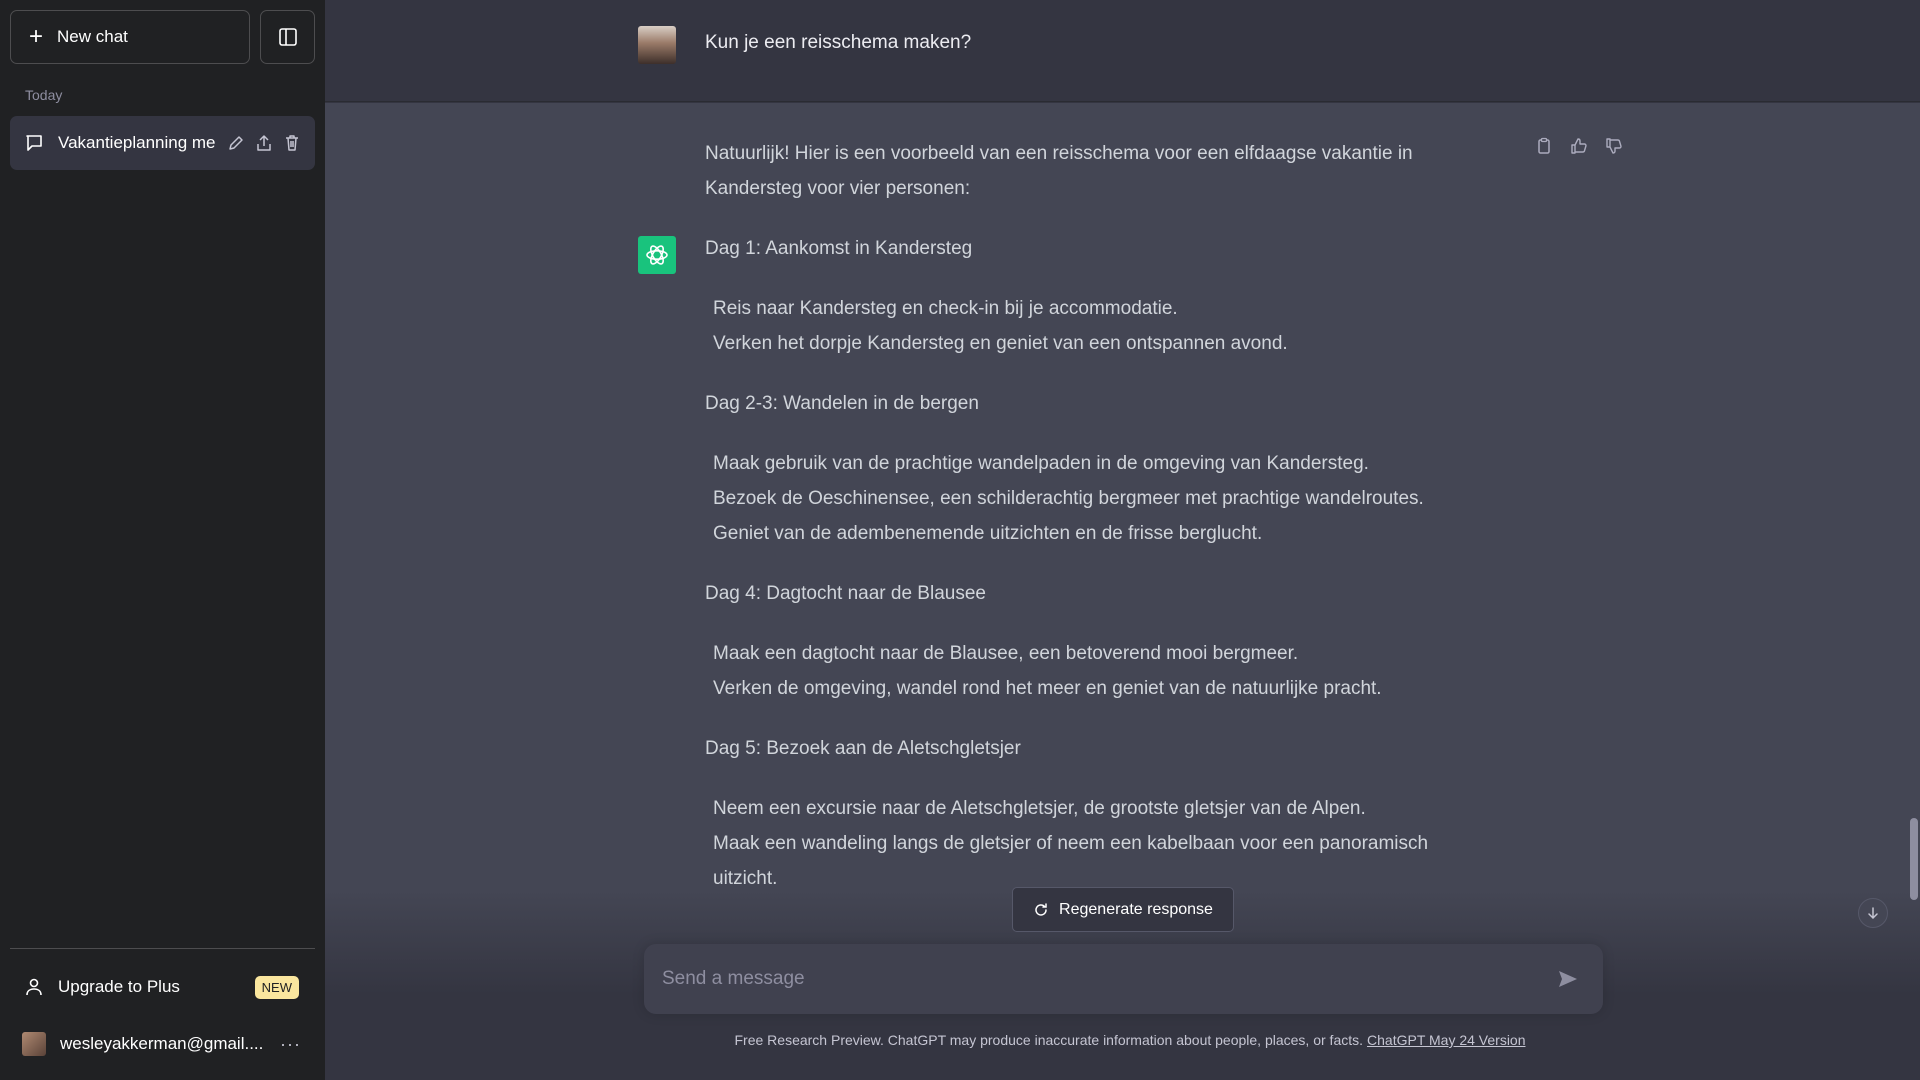 The height and width of the screenshot is (1080, 1920). What do you see at coordinates (290, 1044) in the screenshot?
I see `more-options-icon: ···` at bounding box center [290, 1044].